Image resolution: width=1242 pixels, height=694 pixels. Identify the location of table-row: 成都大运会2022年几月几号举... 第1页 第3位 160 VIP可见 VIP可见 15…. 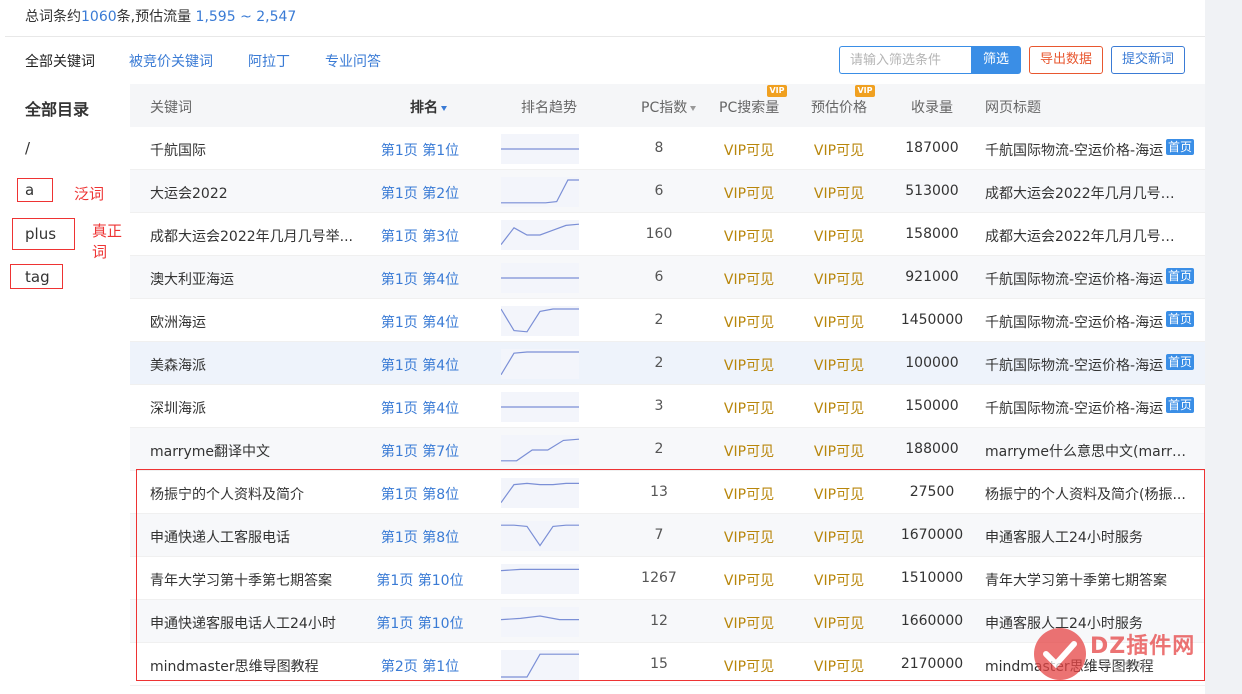
(667, 234).